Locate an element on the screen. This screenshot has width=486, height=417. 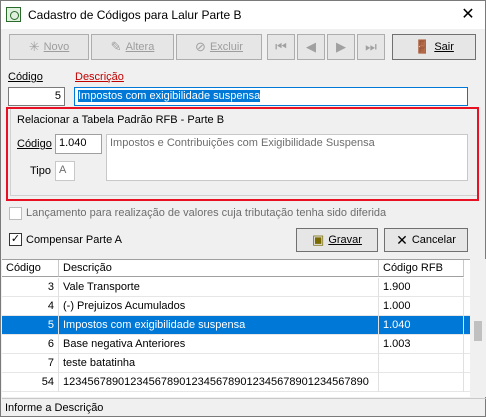
novo-button: ✳ Novo is located at coordinates (49, 47).